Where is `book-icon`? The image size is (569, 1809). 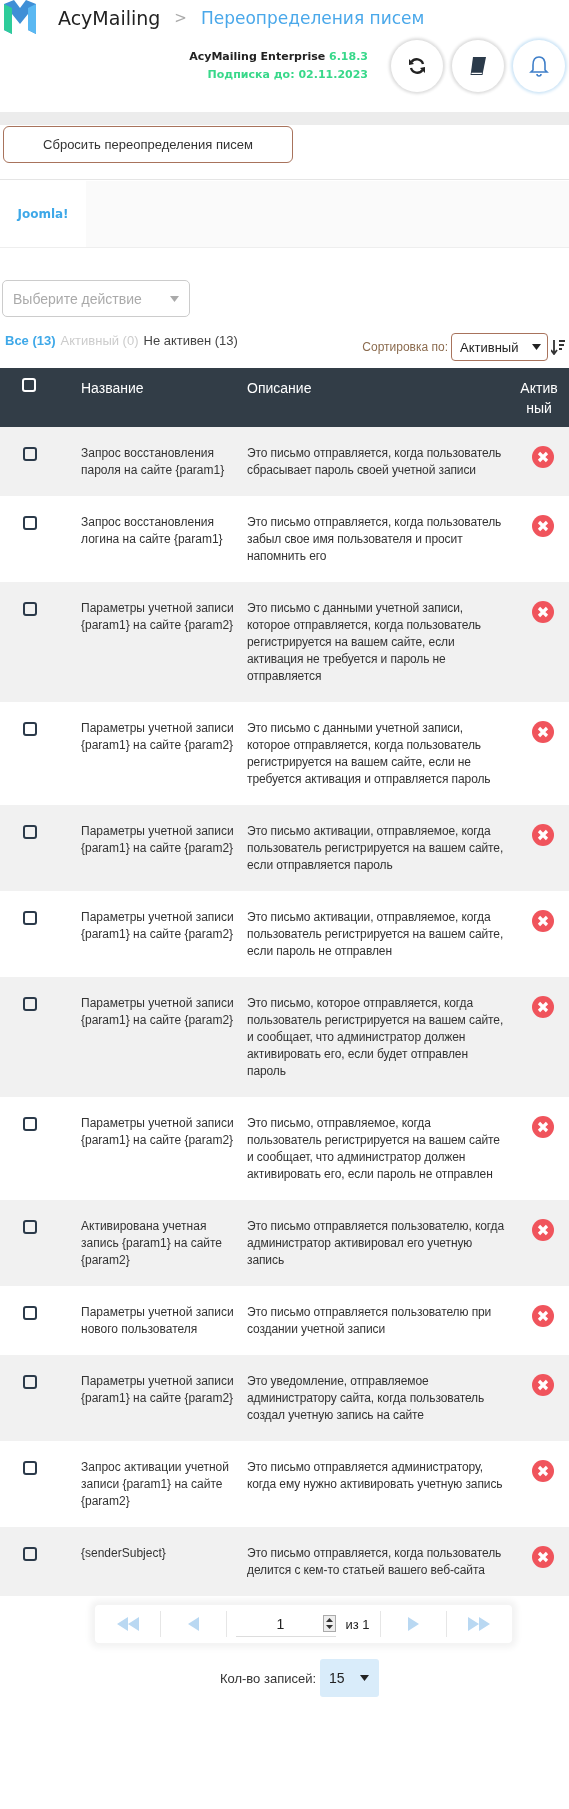
book-icon is located at coordinates (478, 66).